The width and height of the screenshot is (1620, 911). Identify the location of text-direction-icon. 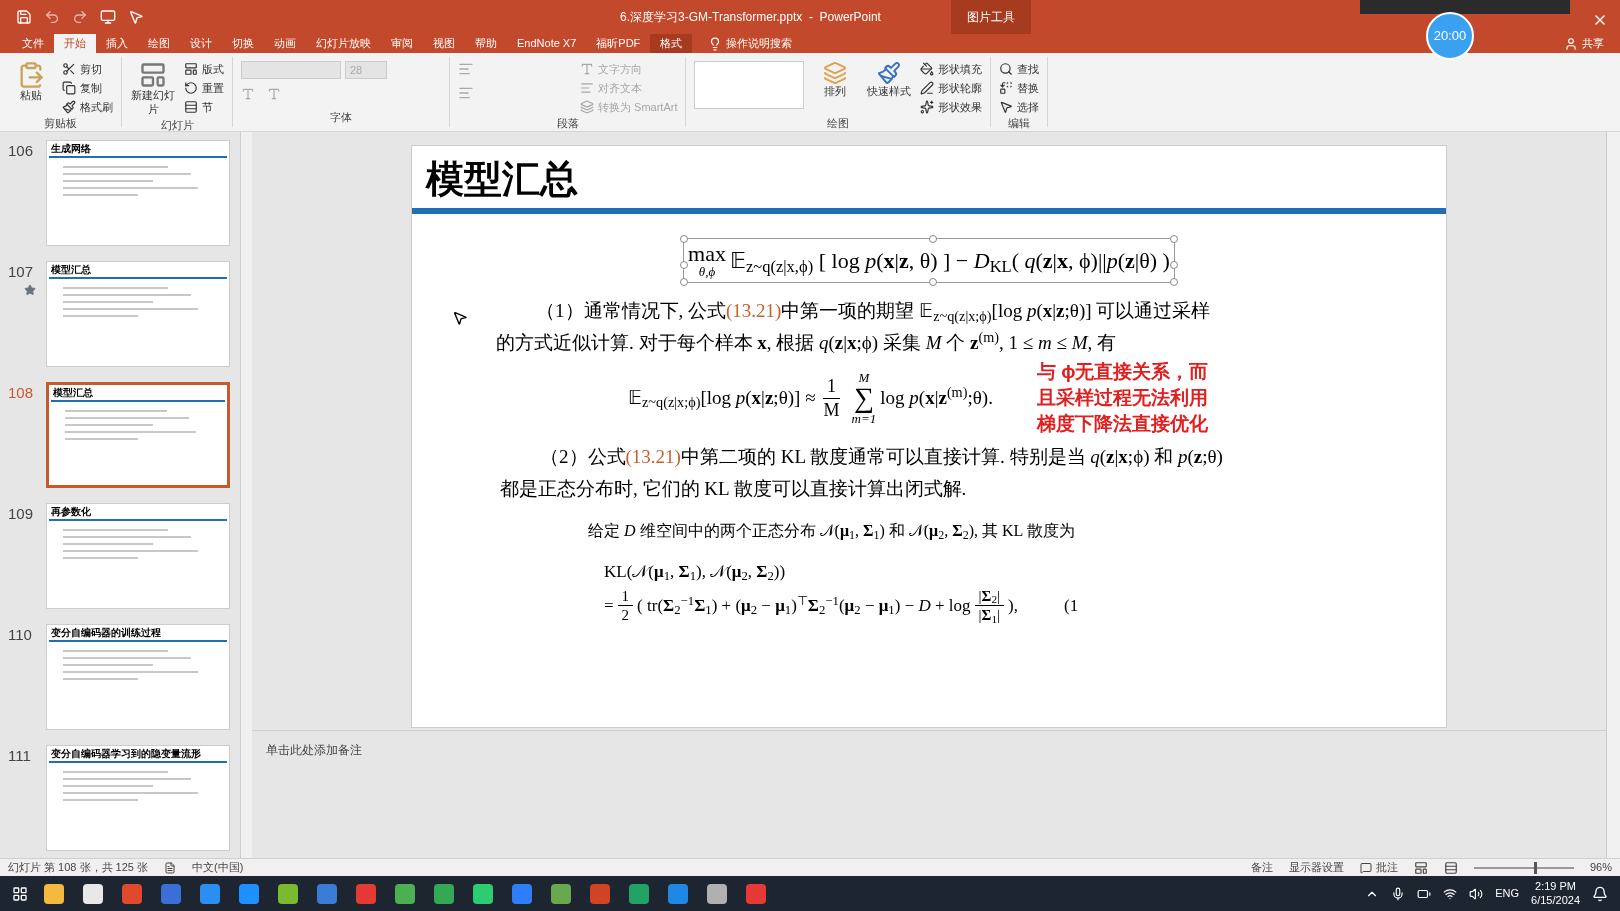
(587, 69).